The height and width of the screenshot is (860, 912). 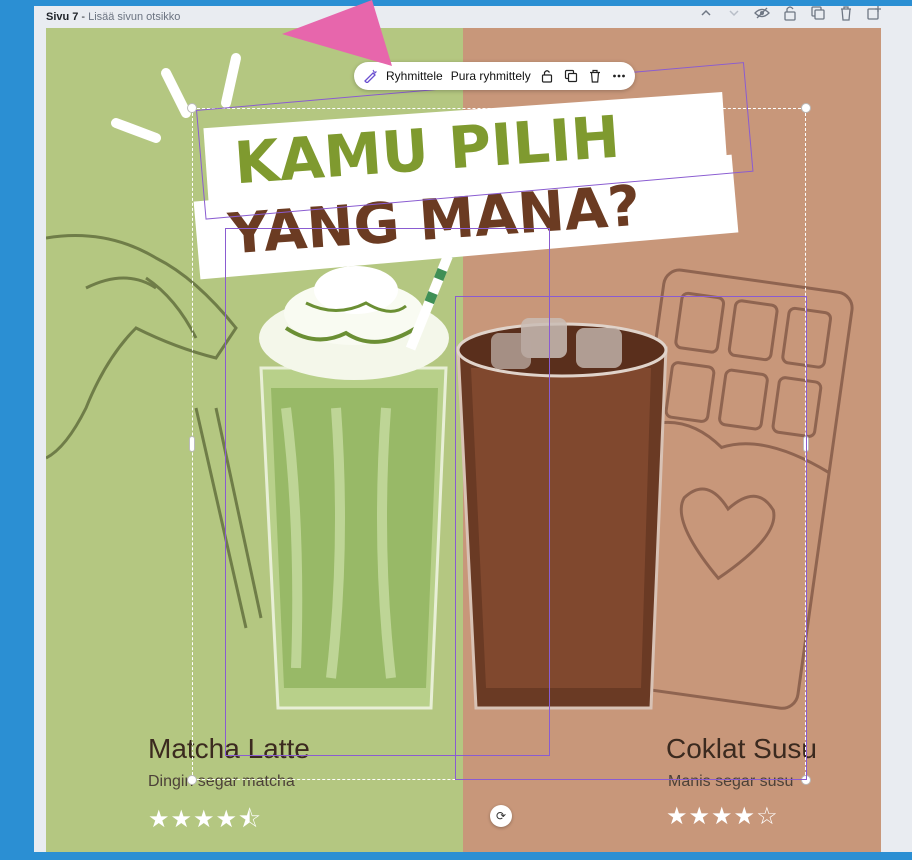 I want to click on pink-arrow-pointer, so click(x=337, y=33).